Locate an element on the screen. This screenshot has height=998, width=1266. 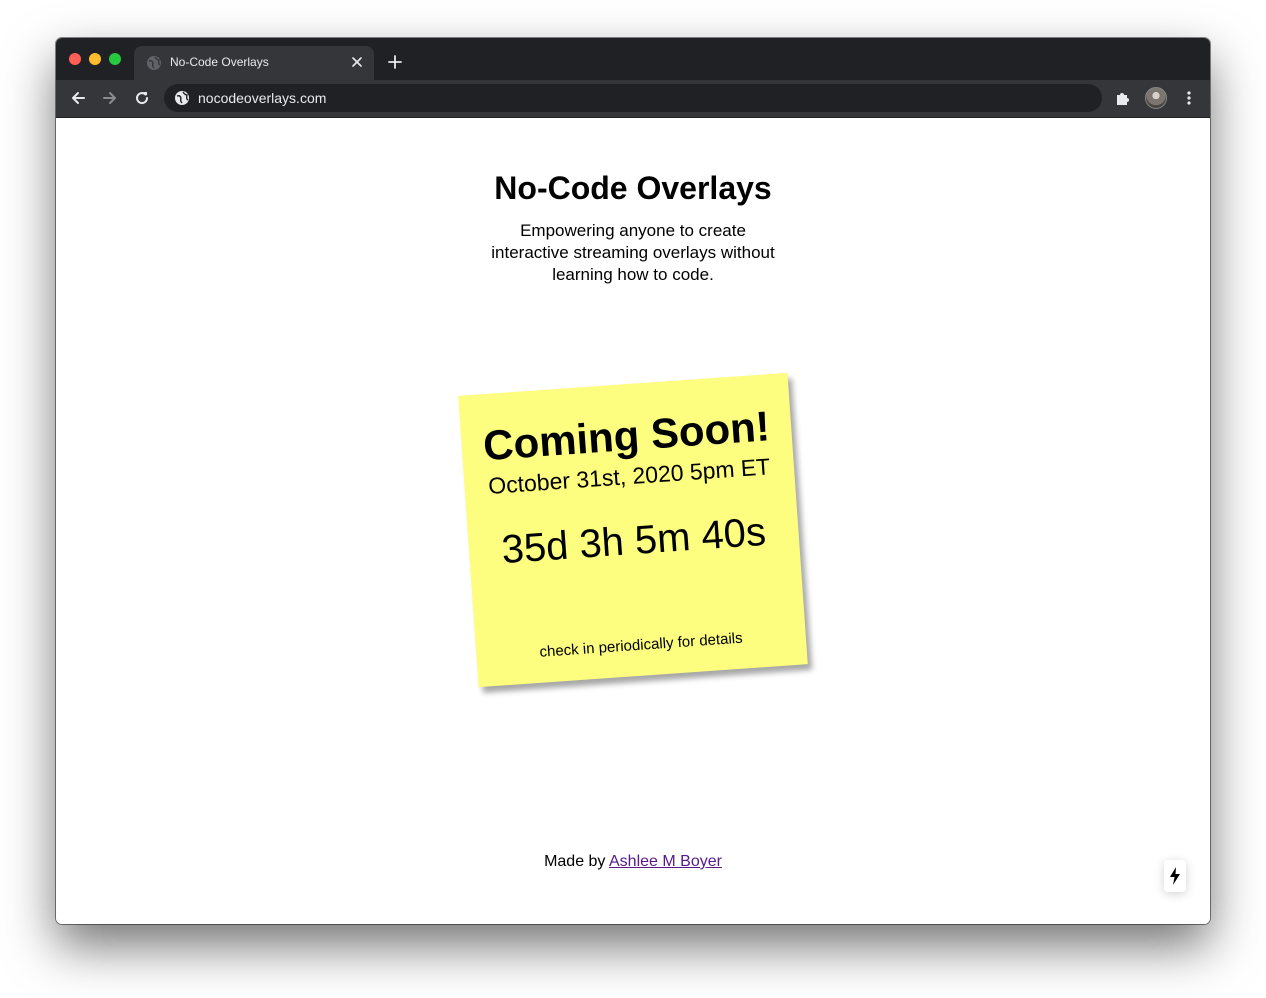
close-window-button is located at coordinates (75, 59).